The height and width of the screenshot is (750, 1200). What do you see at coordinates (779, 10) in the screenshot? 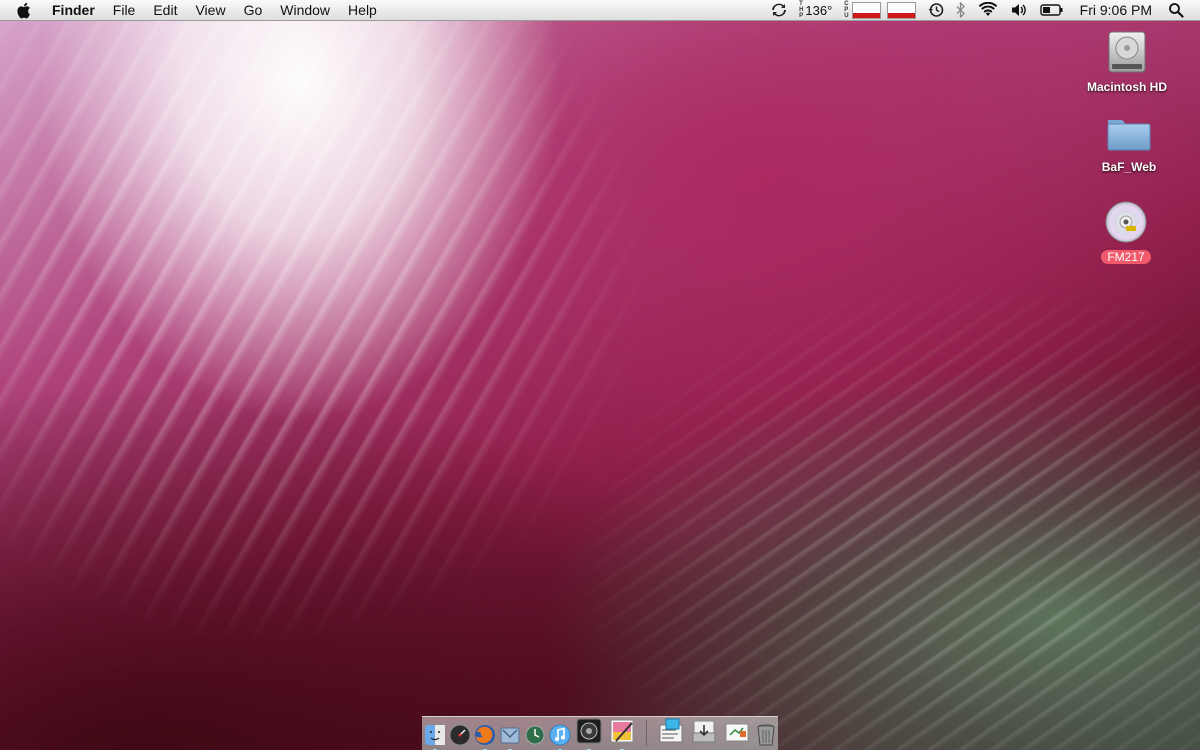
I see `sync-icon` at bounding box center [779, 10].